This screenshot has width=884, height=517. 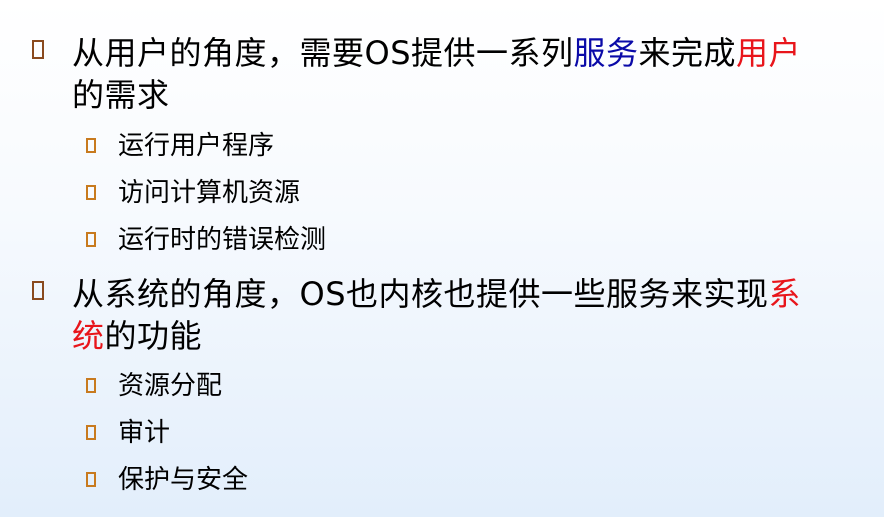 I want to click on bullet-point-user-view: 从用户的角度，需要OS提供一系列服务来完成用户的需求, so click(x=432, y=74).